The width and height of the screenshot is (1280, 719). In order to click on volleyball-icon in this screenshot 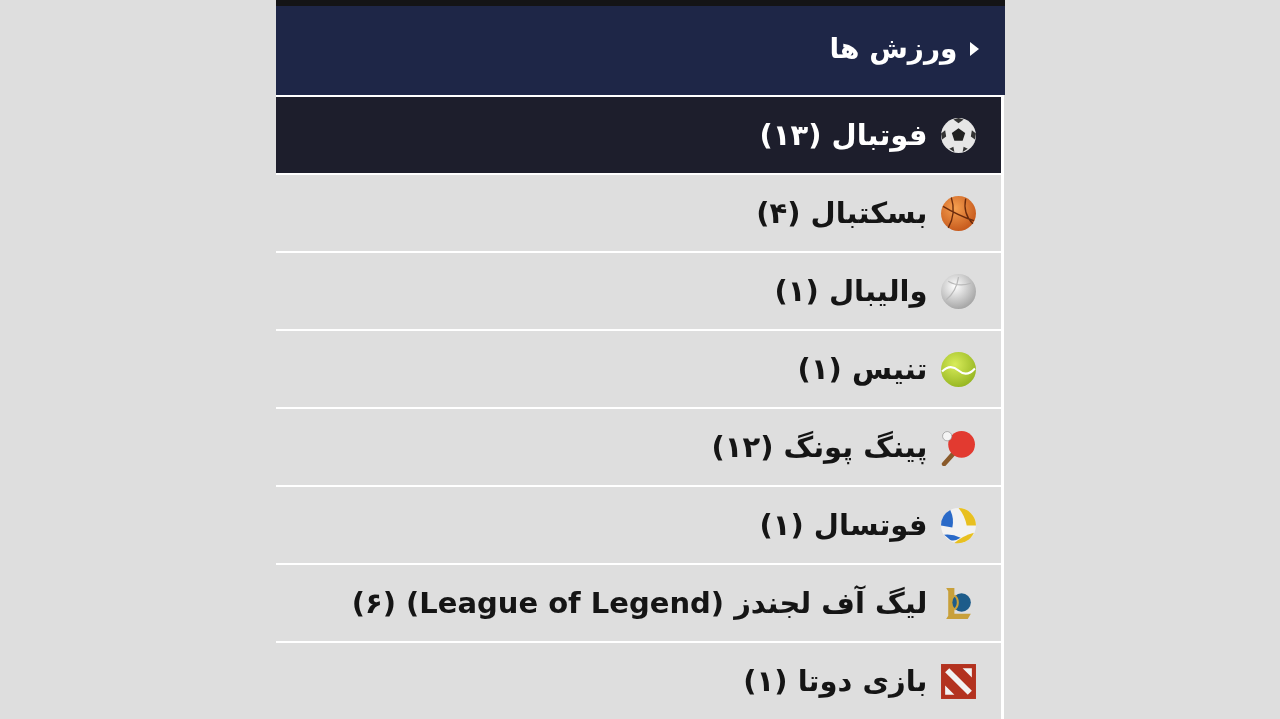, I will do `click(958, 291)`.